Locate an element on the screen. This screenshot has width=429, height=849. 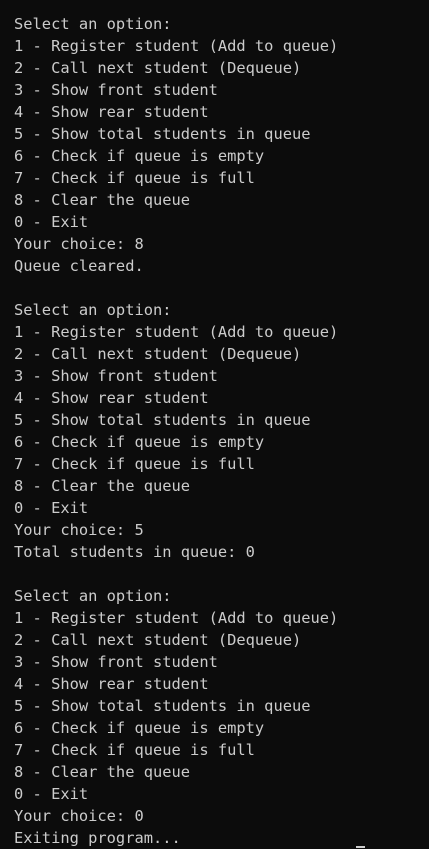
terminal-line: Your choice: 5 is located at coordinates (79, 530).